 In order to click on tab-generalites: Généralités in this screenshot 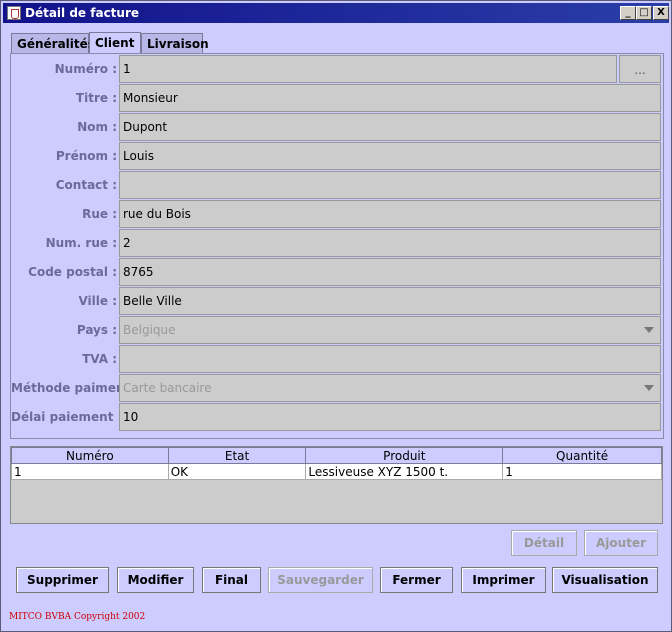, I will do `click(53, 43)`.